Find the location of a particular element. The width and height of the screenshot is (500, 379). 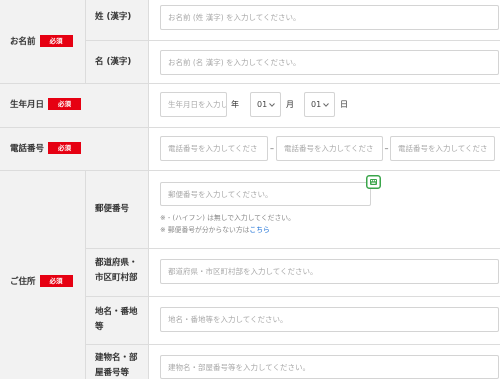

phone-row: 電話番号 必須 – – is located at coordinates (250, 148).